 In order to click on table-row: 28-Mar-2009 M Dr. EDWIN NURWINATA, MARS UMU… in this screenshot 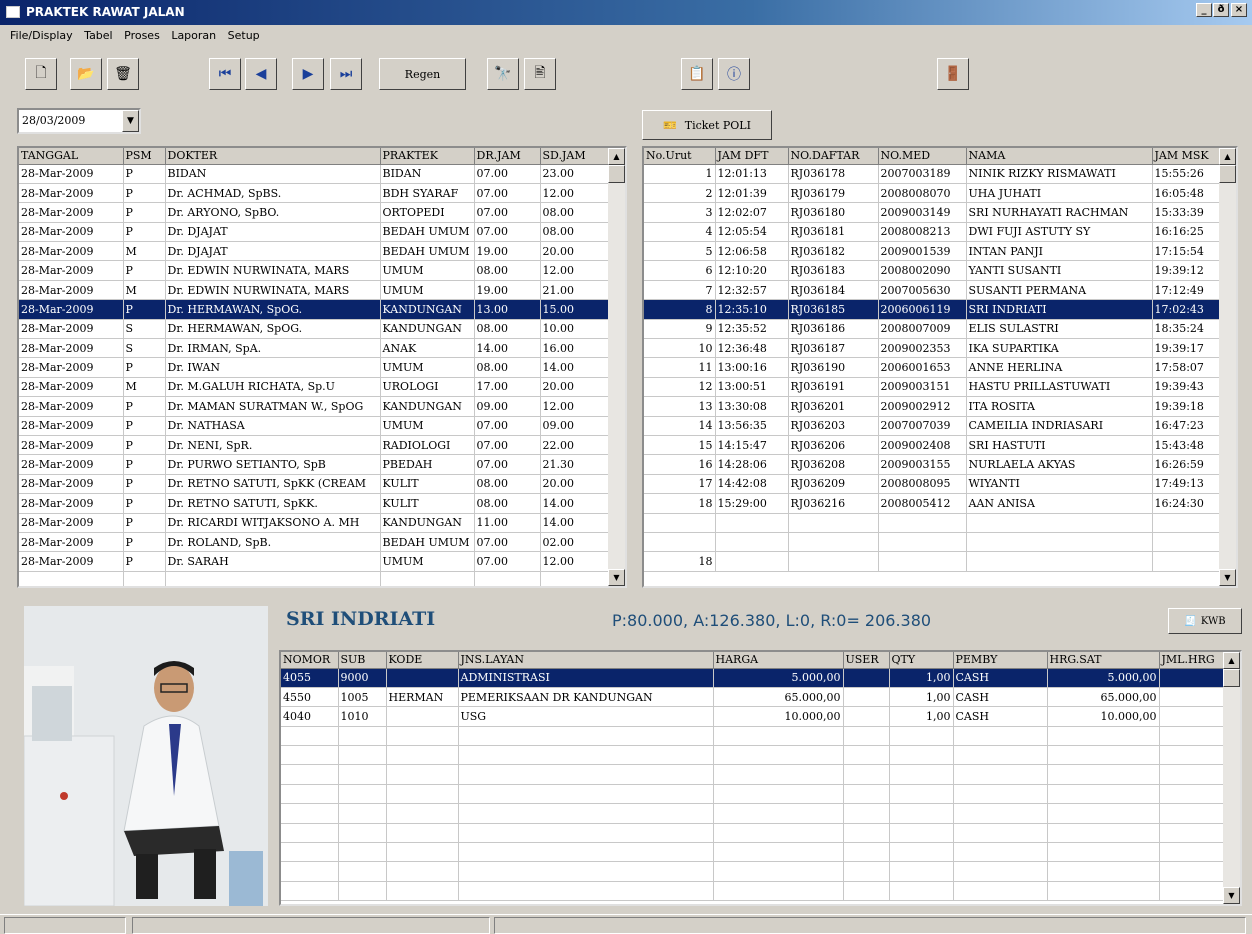, I will do `click(315, 290)`.